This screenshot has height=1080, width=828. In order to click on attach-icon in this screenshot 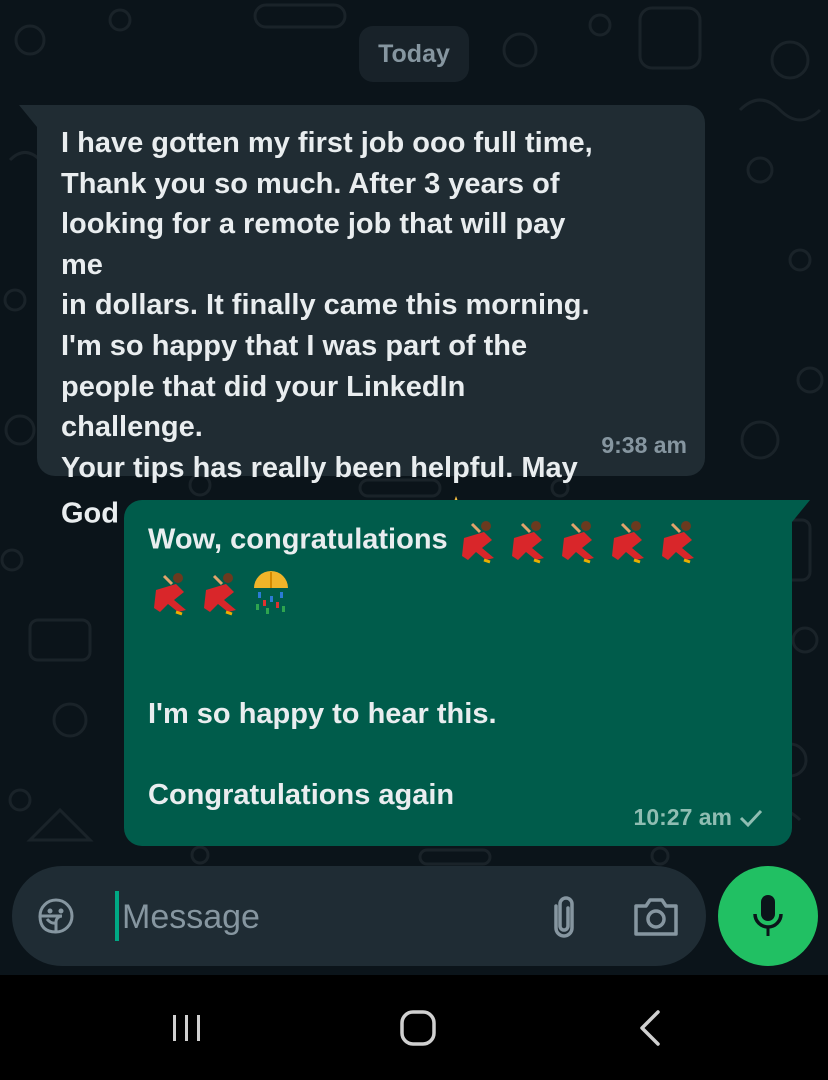, I will do `click(564, 918)`.